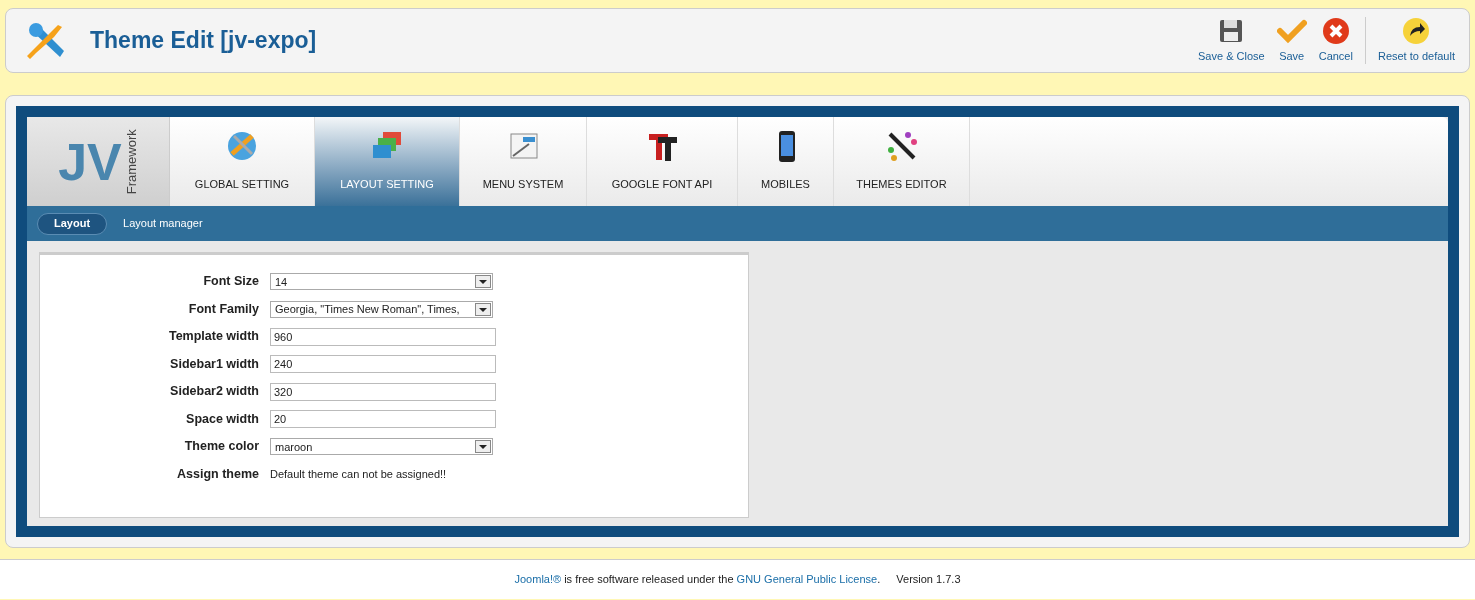 The image size is (1475, 600). Describe the element at coordinates (383, 364) in the screenshot. I see `text-field: 240` at that location.